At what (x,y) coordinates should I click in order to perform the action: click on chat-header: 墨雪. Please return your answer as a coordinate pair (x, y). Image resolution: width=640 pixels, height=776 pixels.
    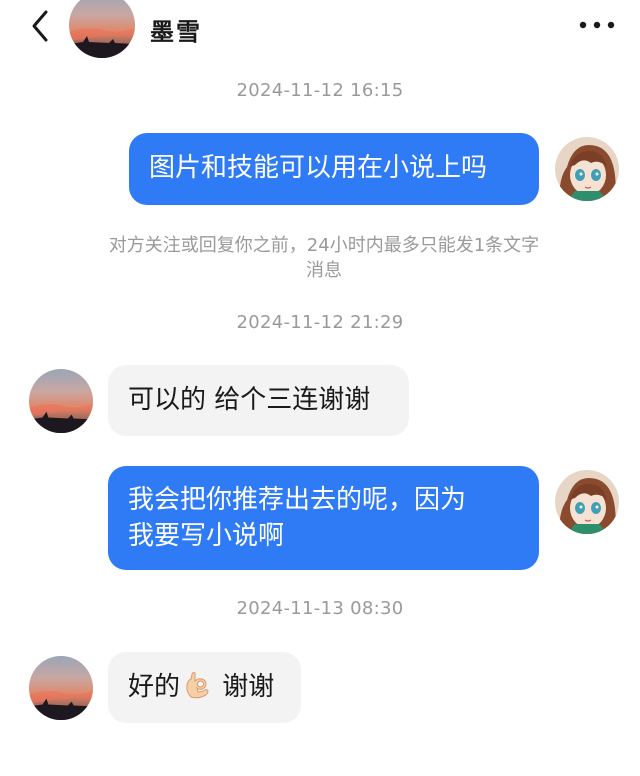
    Looking at the image, I should click on (320, 29).